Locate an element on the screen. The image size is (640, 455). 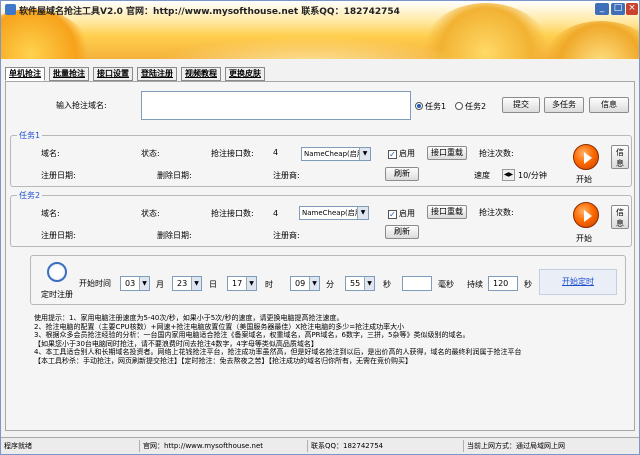
task2-enable-label: 启用 is located at coordinates (407, 213).